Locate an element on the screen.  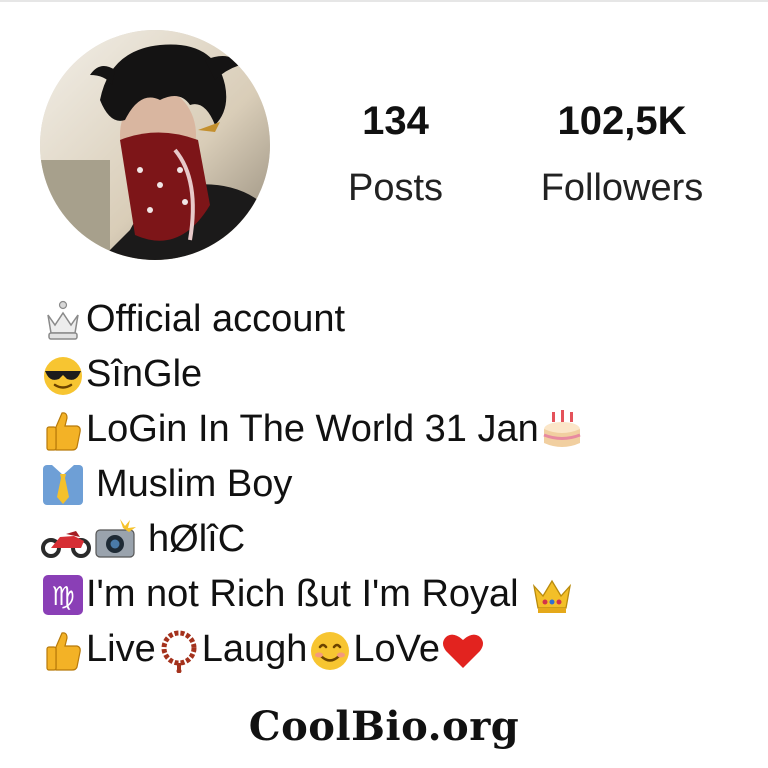
posts-label: Posts is located at coordinates (395, 188).